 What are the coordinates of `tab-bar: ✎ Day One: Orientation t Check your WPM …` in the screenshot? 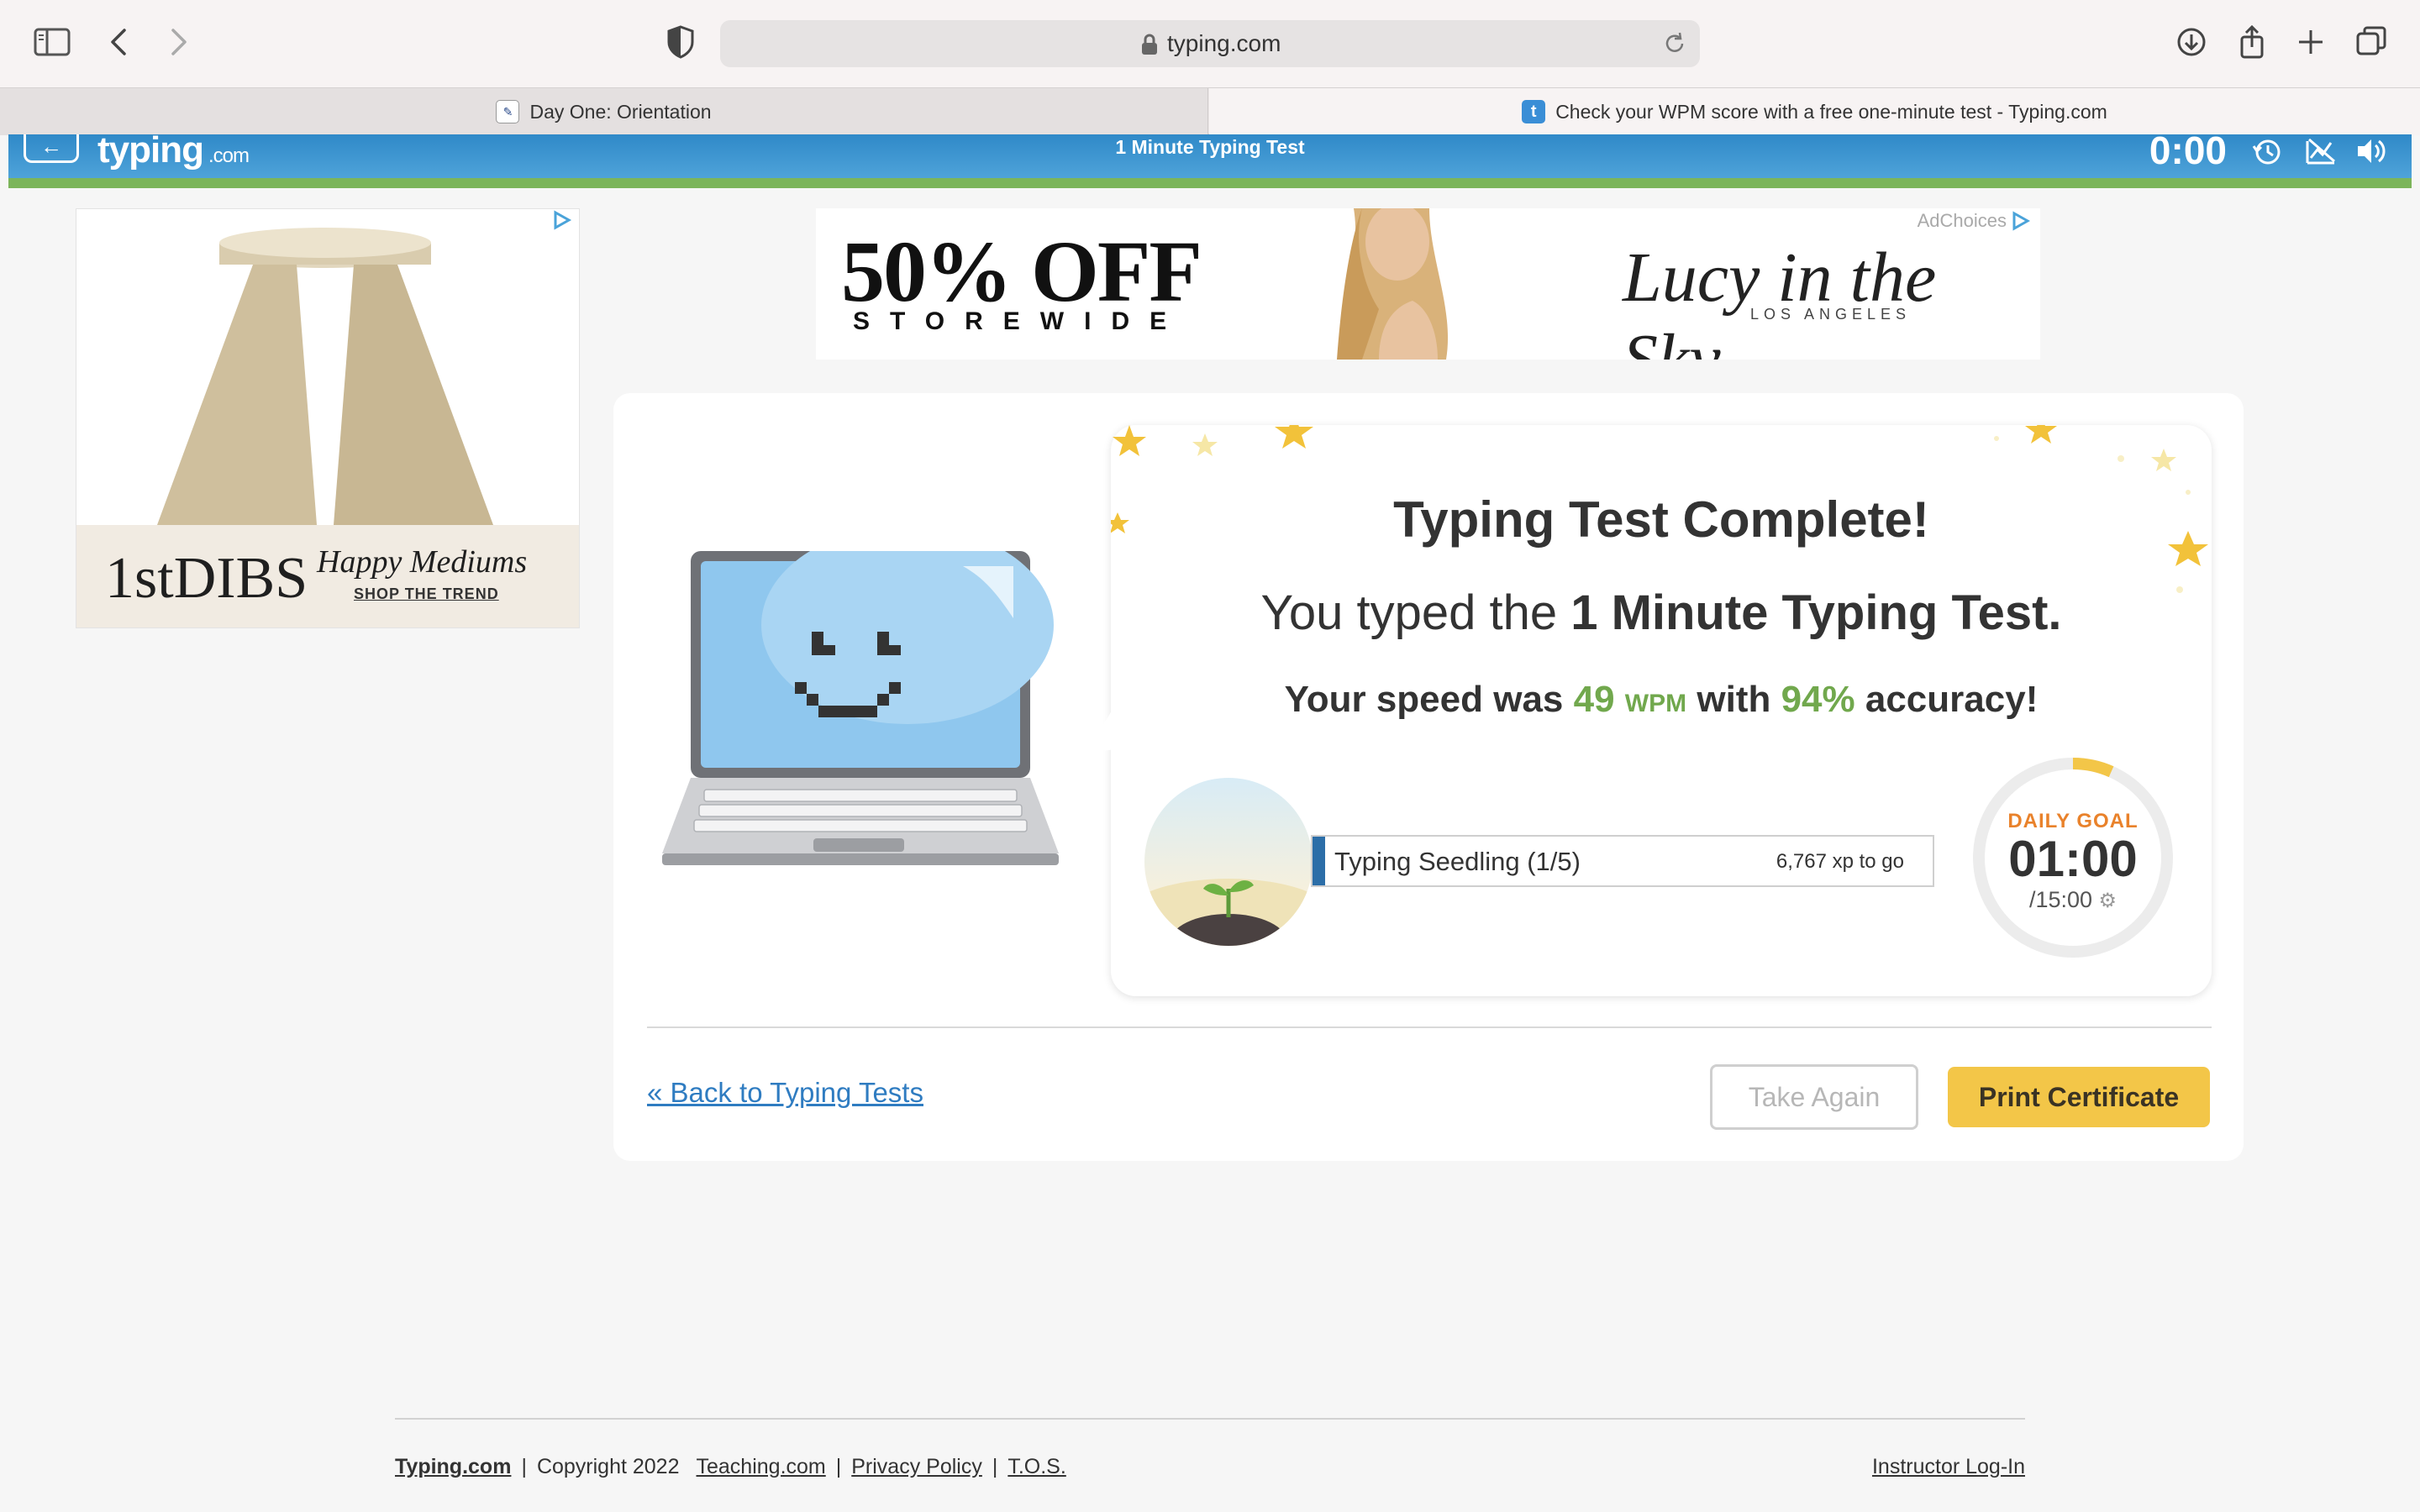 It's located at (1210, 111).